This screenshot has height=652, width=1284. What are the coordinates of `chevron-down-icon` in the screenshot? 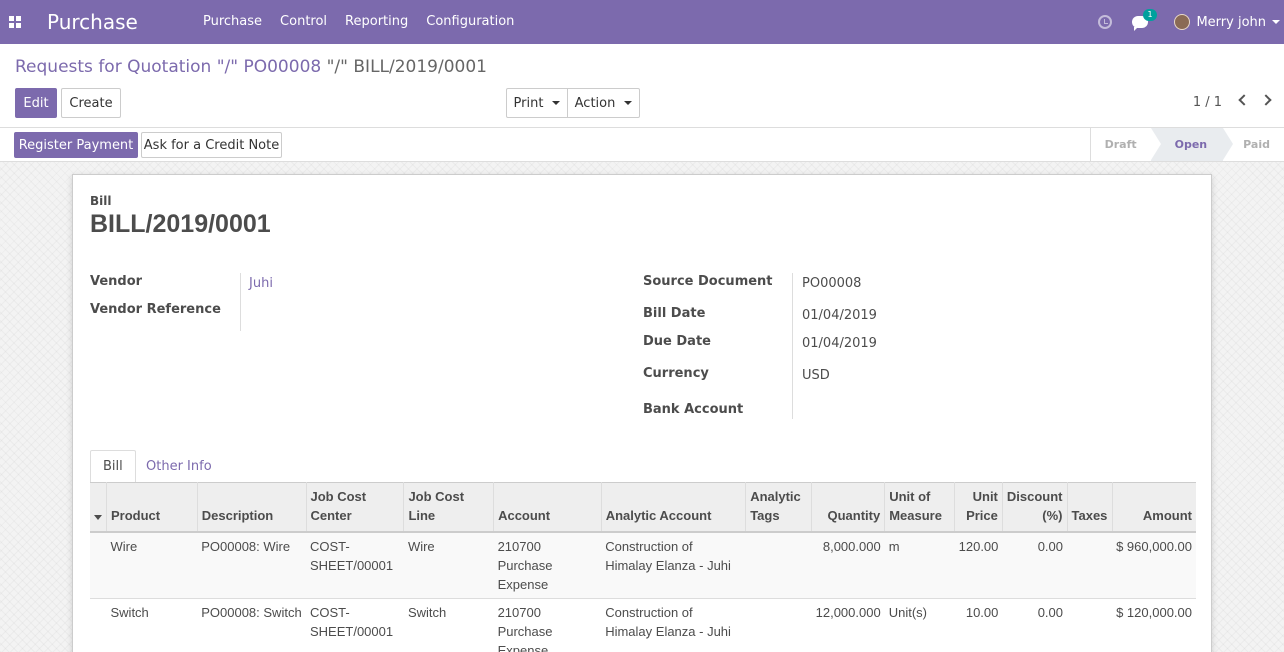 It's located at (1276, 22).